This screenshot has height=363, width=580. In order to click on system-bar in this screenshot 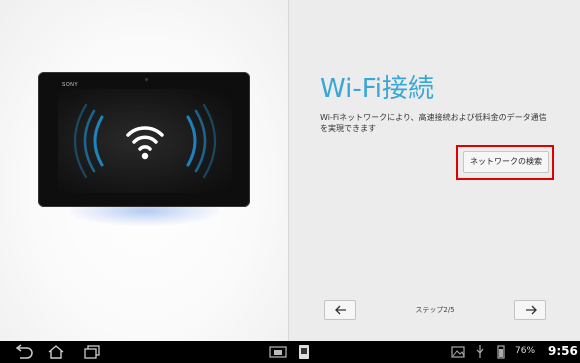, I will do `click(290, 352)`.